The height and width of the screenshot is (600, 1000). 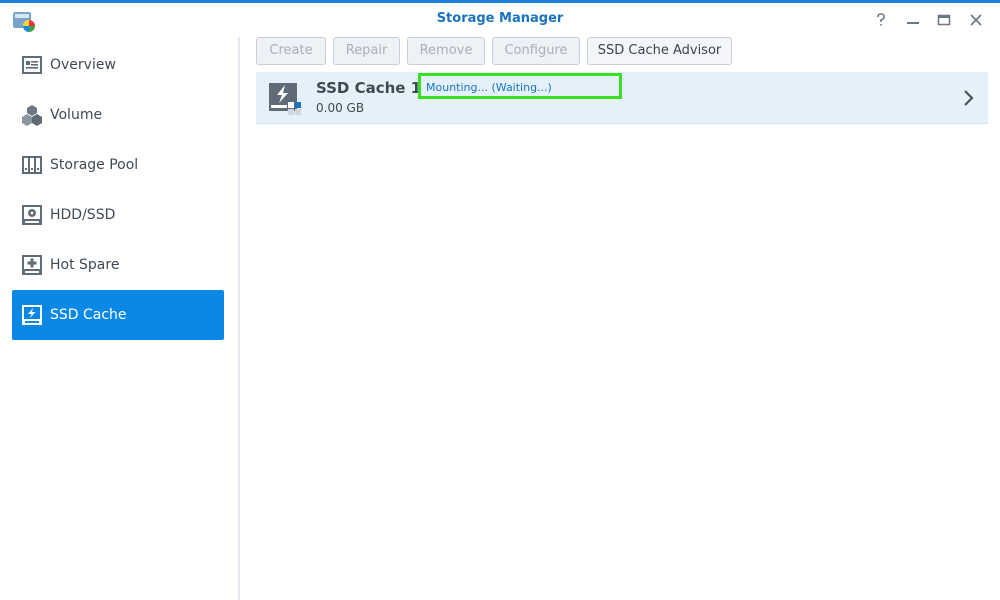 What do you see at coordinates (944, 20) in the screenshot?
I see `maximize-icon` at bounding box center [944, 20].